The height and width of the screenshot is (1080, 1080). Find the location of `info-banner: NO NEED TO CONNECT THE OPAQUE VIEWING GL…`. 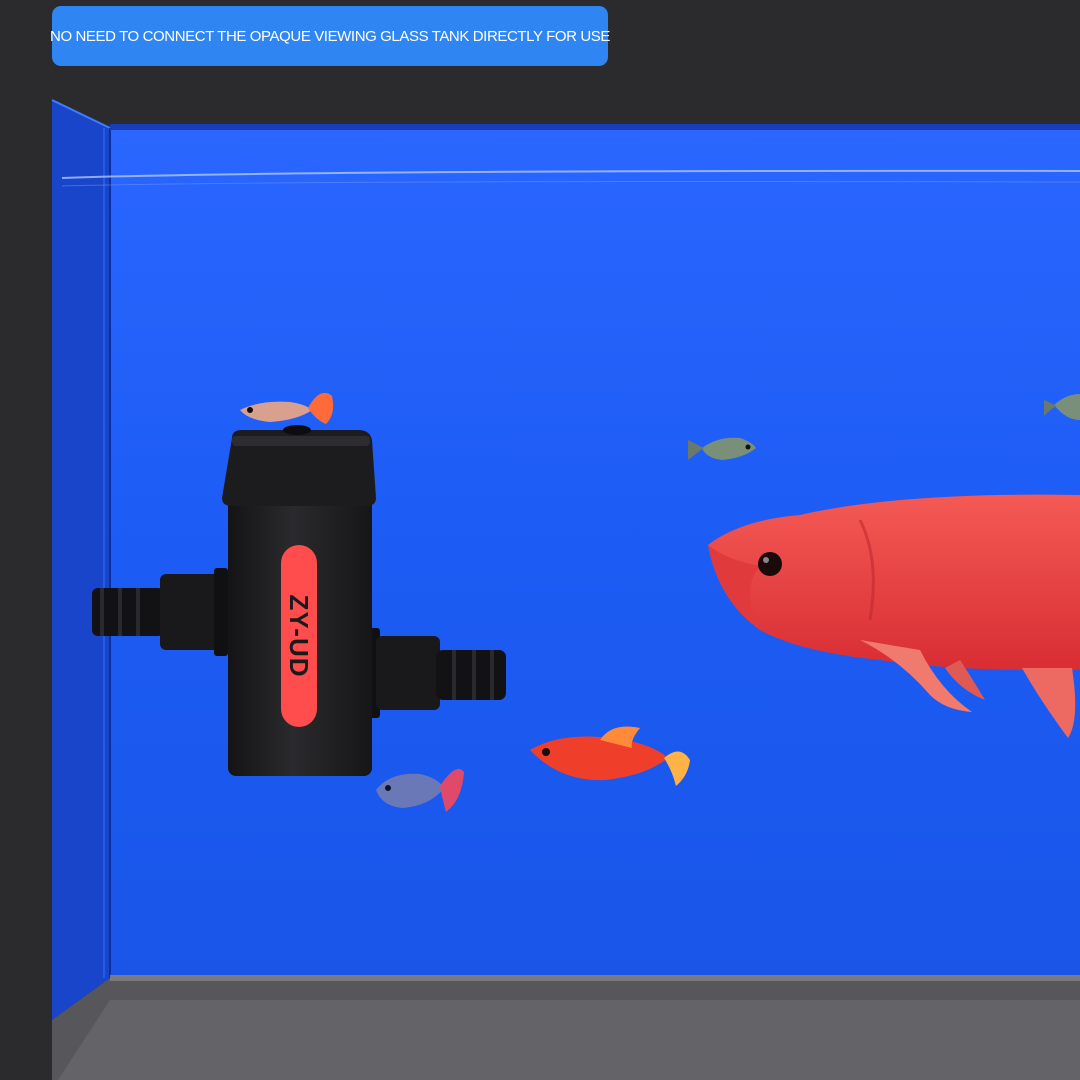

info-banner: NO NEED TO CONNECT THE OPAQUE VIEWING GL… is located at coordinates (330, 36).